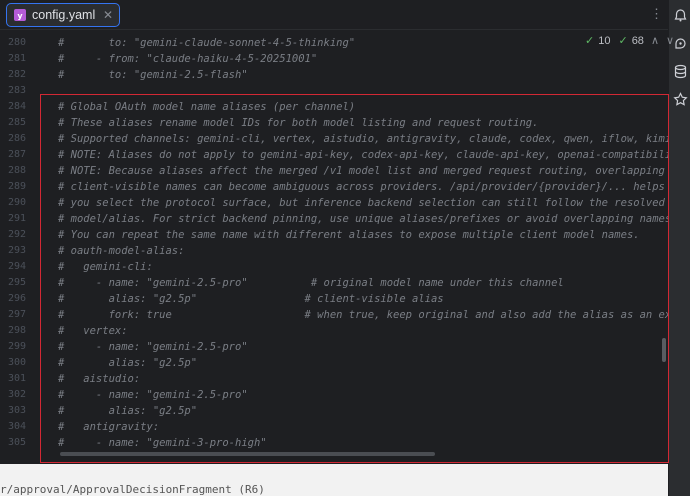 Image resolution: width=690 pixels, height=496 pixels. Describe the element at coordinates (334, 267) in the screenshot. I see `code-line: 294 # gemini-cli:` at that location.